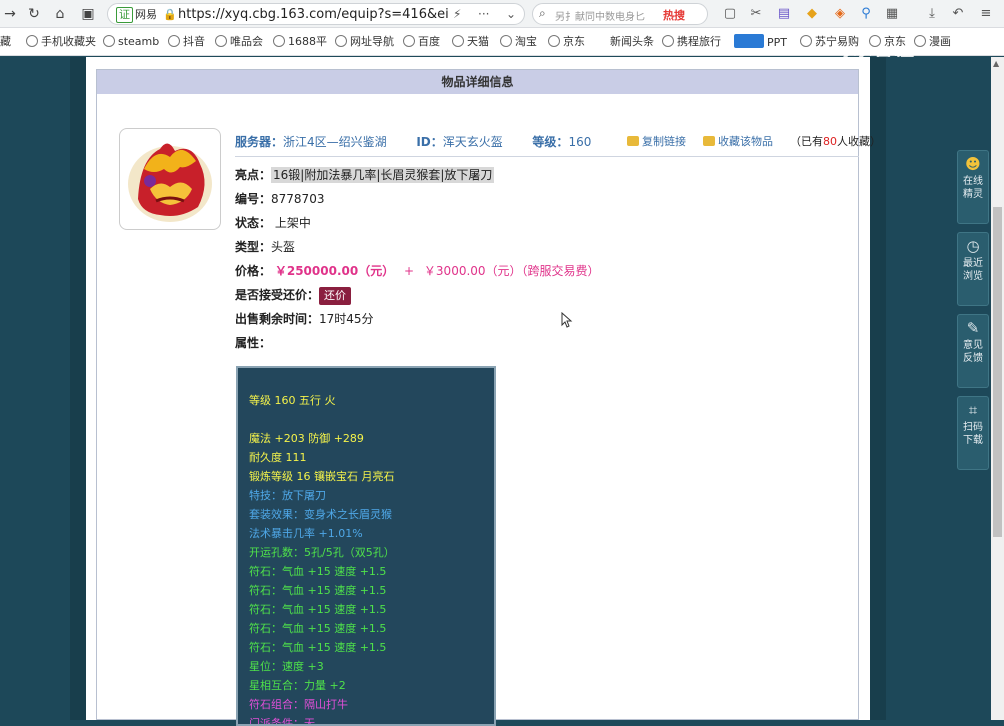 The width and height of the screenshot is (1004, 726). What do you see at coordinates (298, 199) in the screenshot?
I see `number-value: 8778703` at bounding box center [298, 199].